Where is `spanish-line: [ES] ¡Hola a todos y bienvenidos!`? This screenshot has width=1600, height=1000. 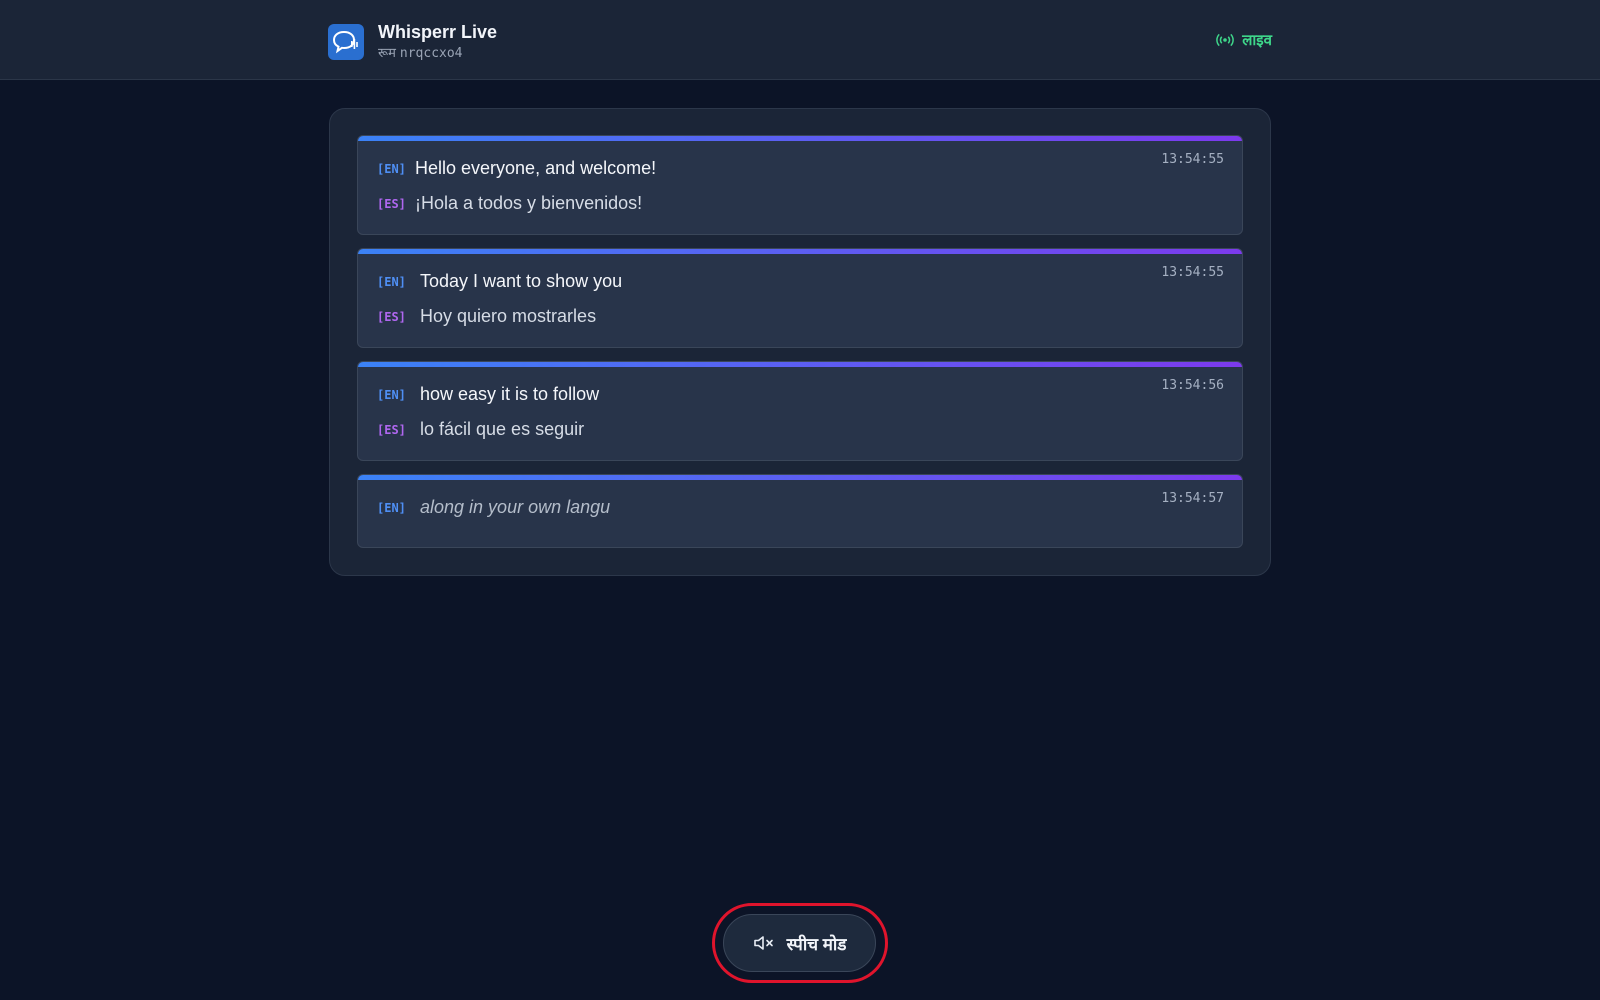
spanish-line: [ES] ¡Hola a todos y bienvenidos! is located at coordinates (509, 203).